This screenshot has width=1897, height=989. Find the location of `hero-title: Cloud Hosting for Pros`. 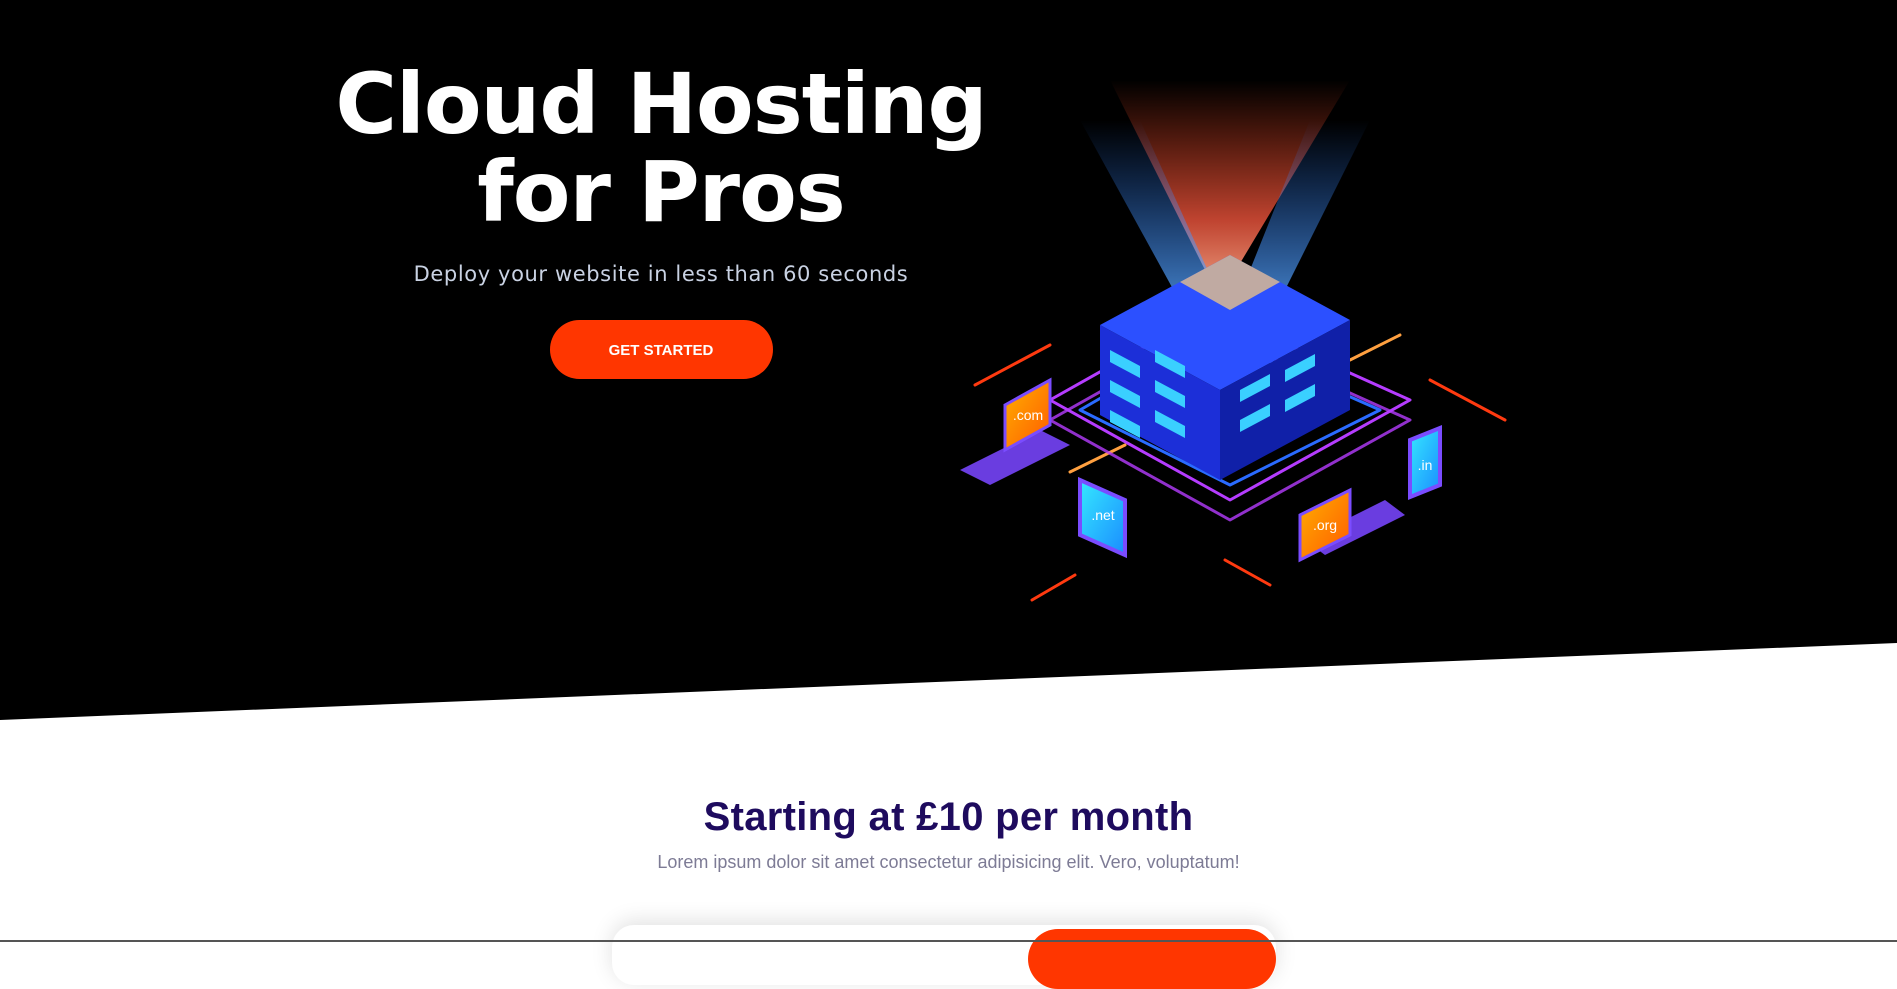

hero-title: Cloud Hosting for Pros is located at coordinates (661, 148).